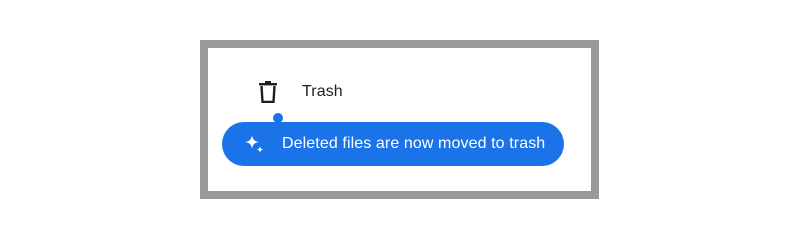 The height and width of the screenshot is (240, 799). What do you see at coordinates (254, 144) in the screenshot?
I see `sparkle-icon` at bounding box center [254, 144].